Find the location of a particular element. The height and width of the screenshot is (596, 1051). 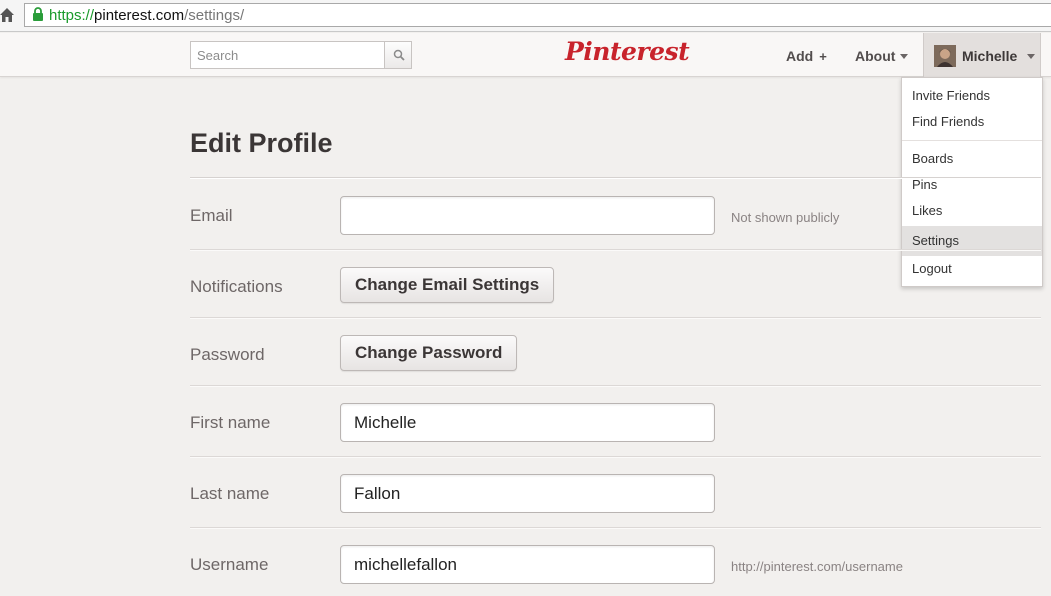

about-menu: About is located at coordinates (882, 56).